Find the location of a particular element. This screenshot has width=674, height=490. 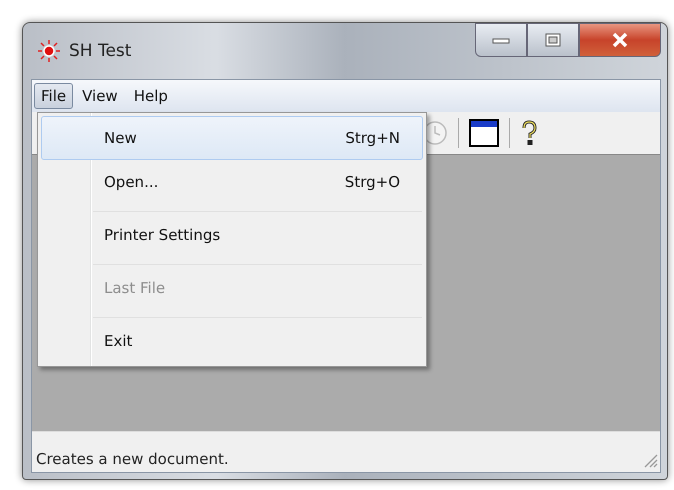

maximize-button is located at coordinates (553, 40).